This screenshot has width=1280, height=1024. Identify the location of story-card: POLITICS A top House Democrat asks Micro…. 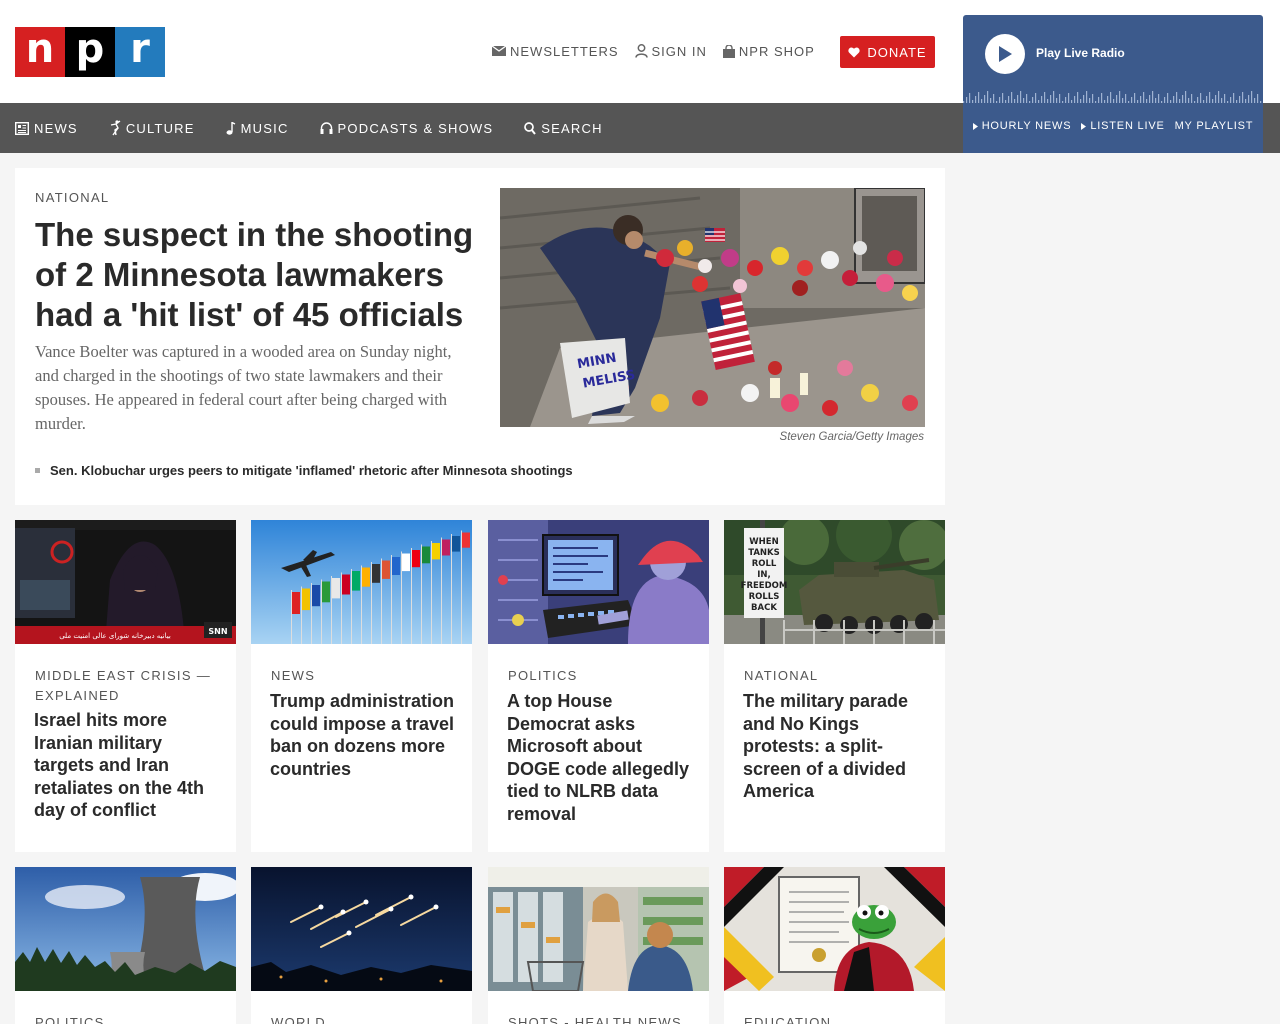
(598, 686).